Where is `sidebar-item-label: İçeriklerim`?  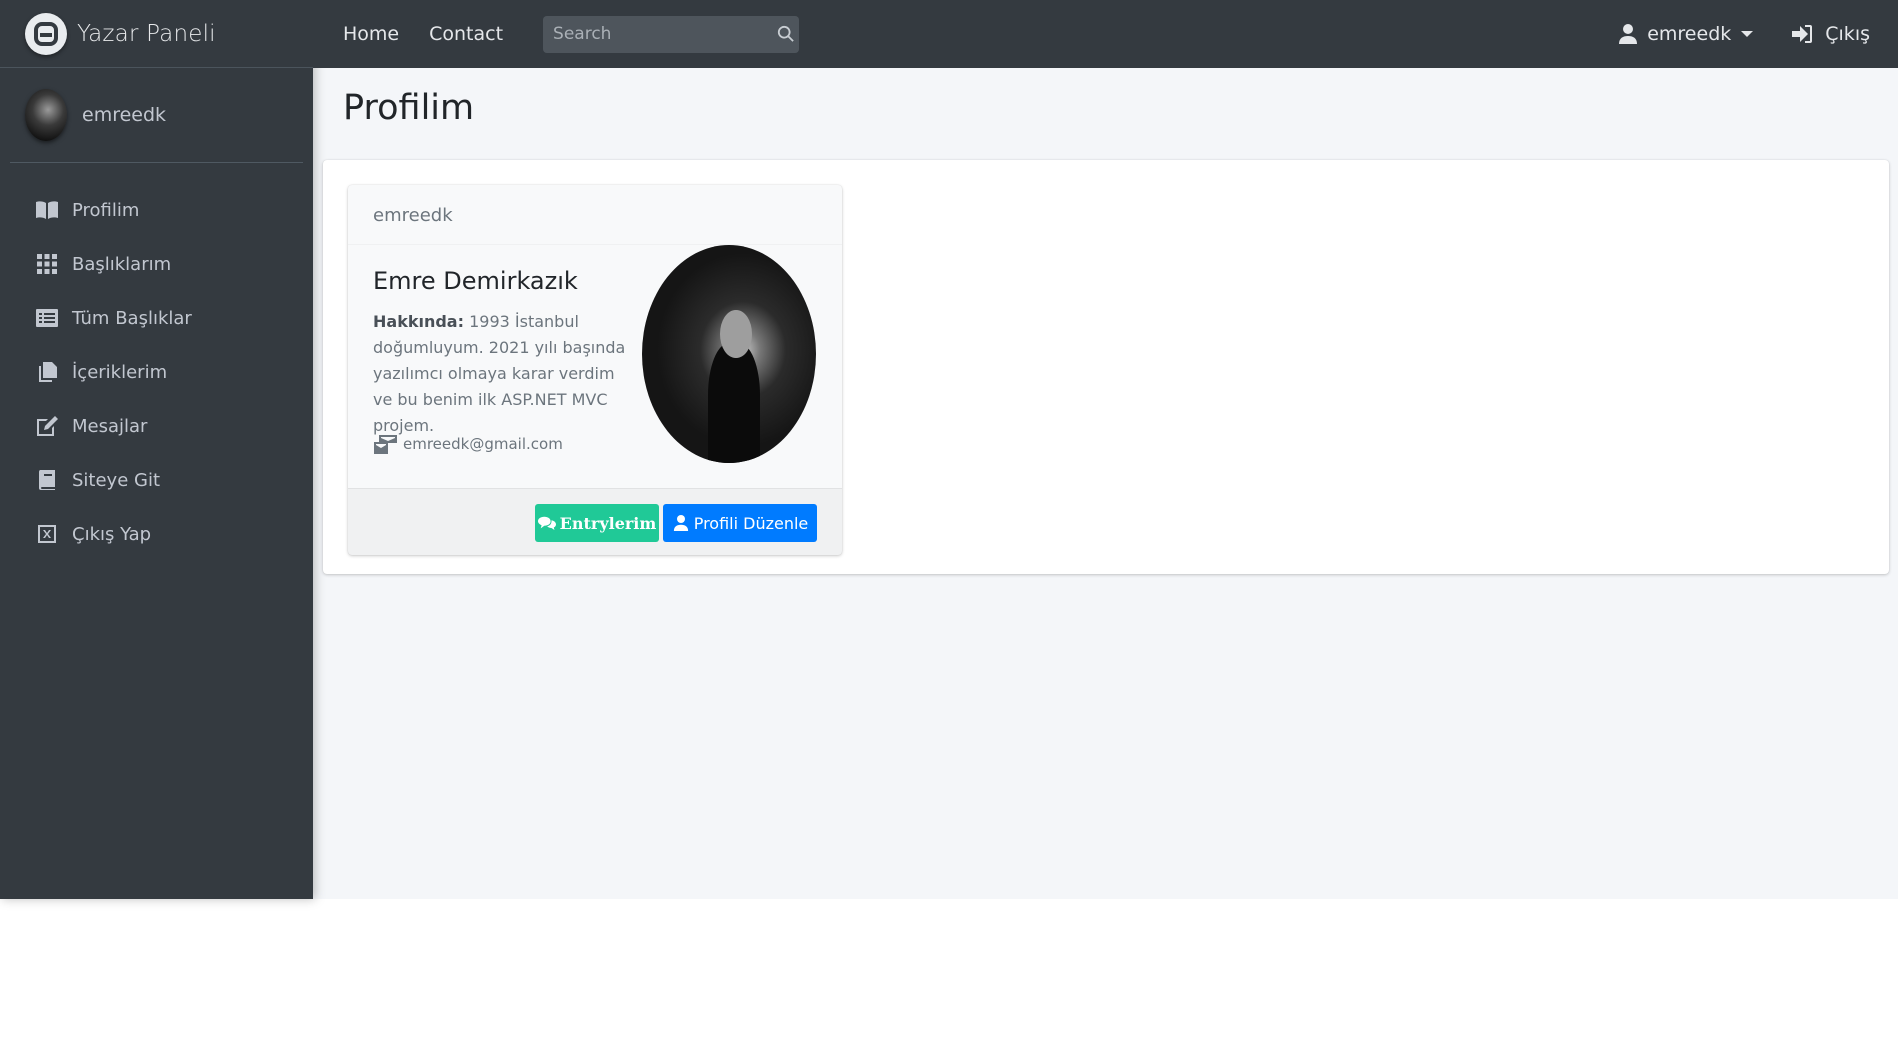
sidebar-item-label: İçeriklerim is located at coordinates (120, 372).